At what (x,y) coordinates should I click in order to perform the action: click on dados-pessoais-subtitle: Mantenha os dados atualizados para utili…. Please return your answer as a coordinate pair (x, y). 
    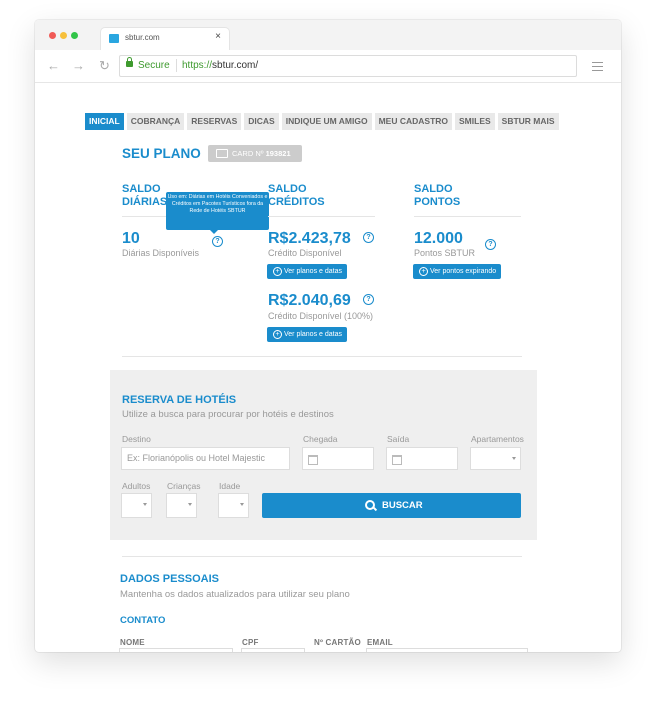
    Looking at the image, I should click on (235, 594).